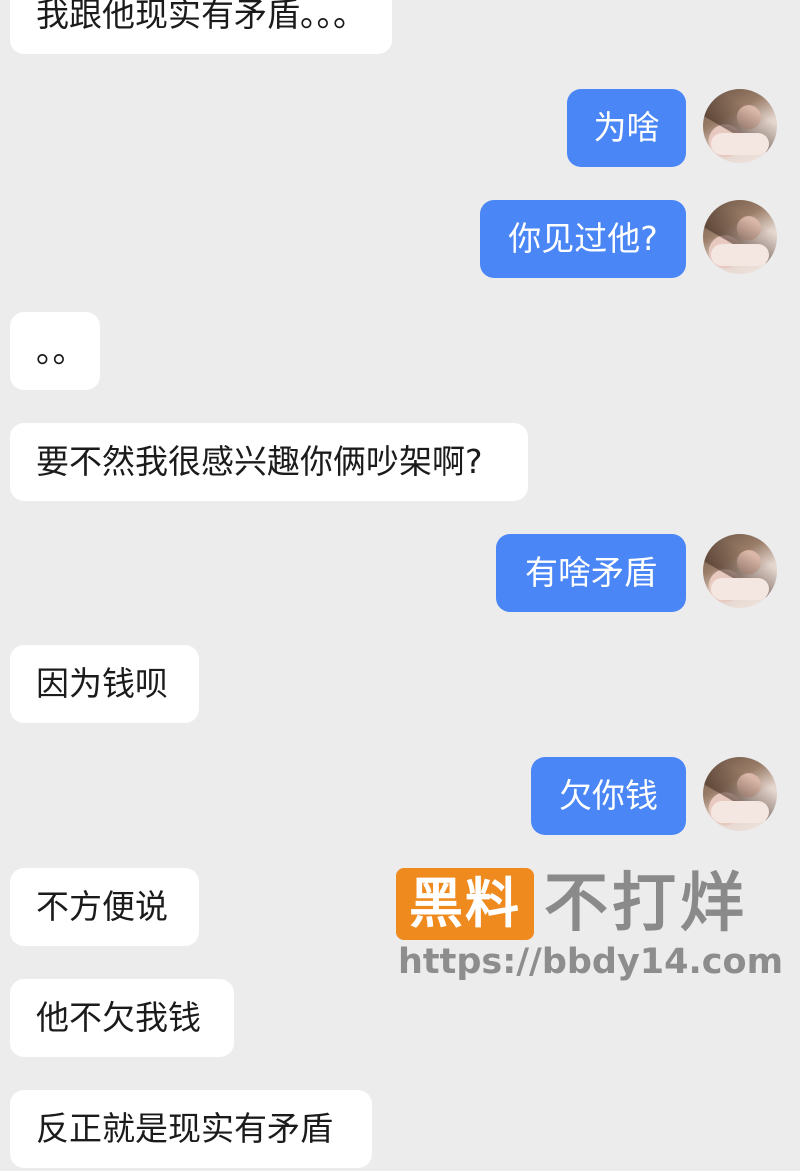  Describe the element at coordinates (104, 684) in the screenshot. I see `message-bubble-incoming: 因为钱呗` at that location.